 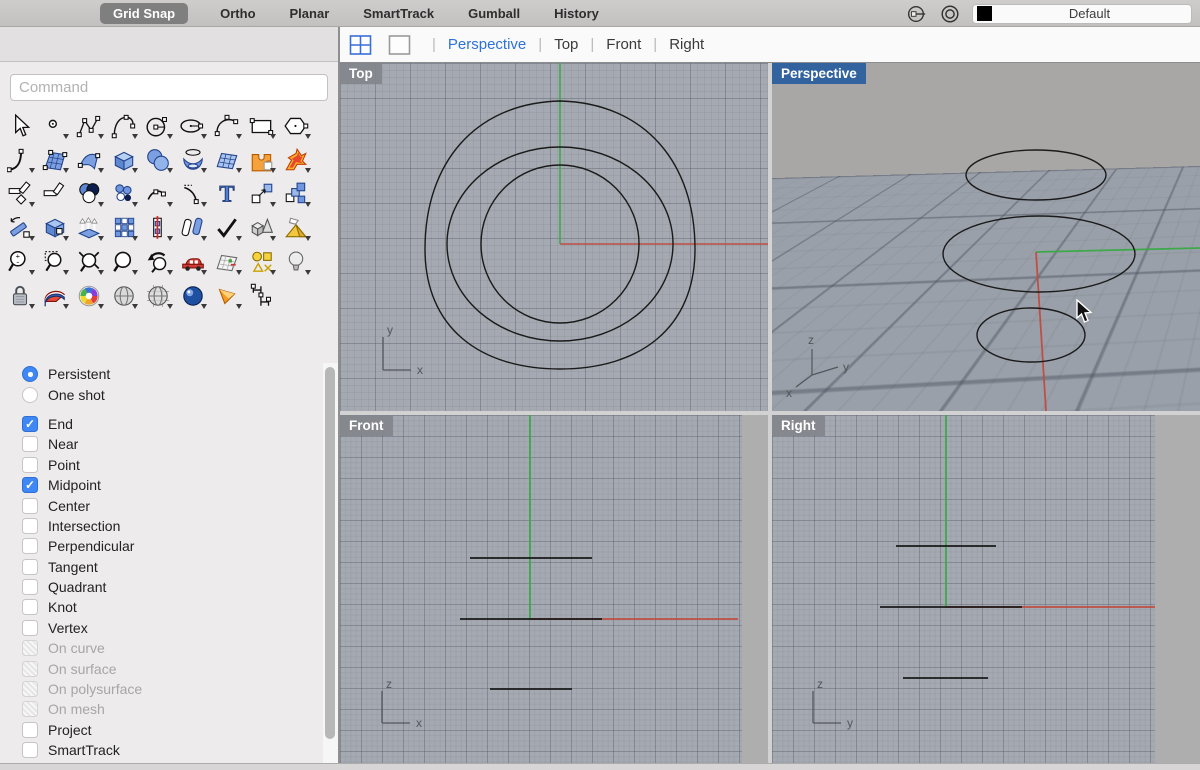 What do you see at coordinates (89, 194) in the screenshot?
I see `curve-boolean-icon` at bounding box center [89, 194].